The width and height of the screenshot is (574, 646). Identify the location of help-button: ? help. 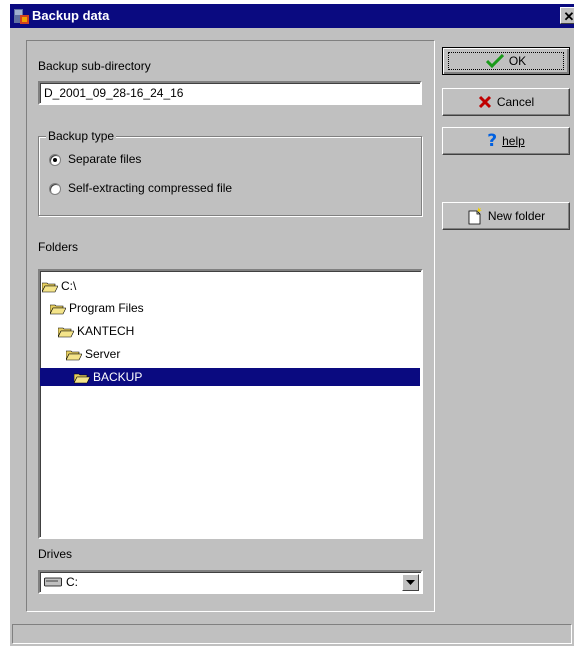
(506, 141).